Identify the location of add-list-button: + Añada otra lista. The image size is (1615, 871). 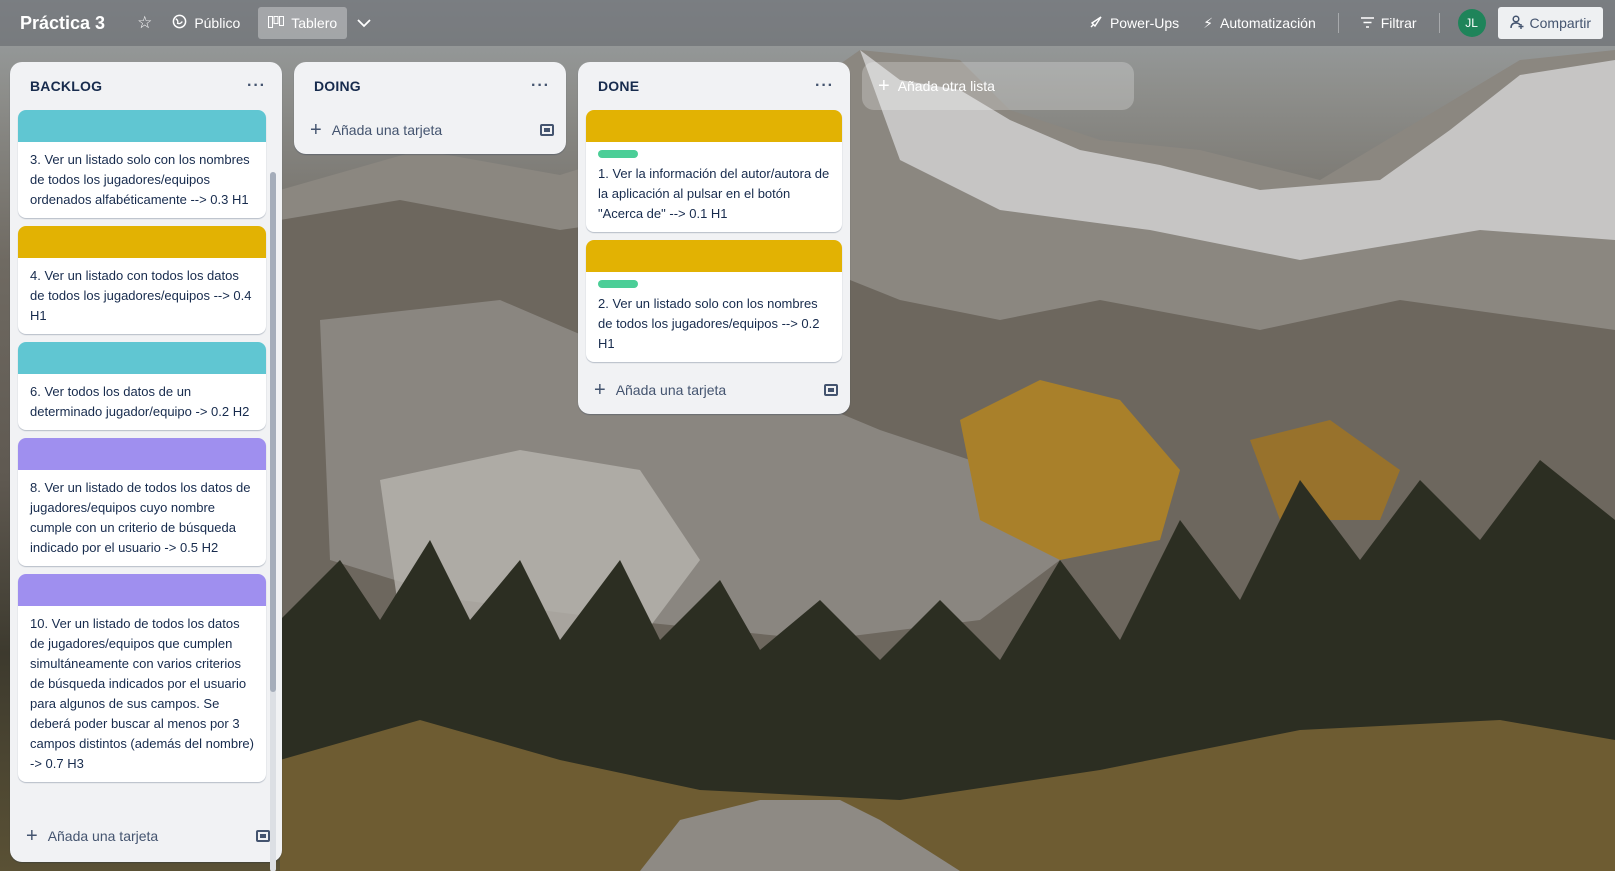
(998, 86).